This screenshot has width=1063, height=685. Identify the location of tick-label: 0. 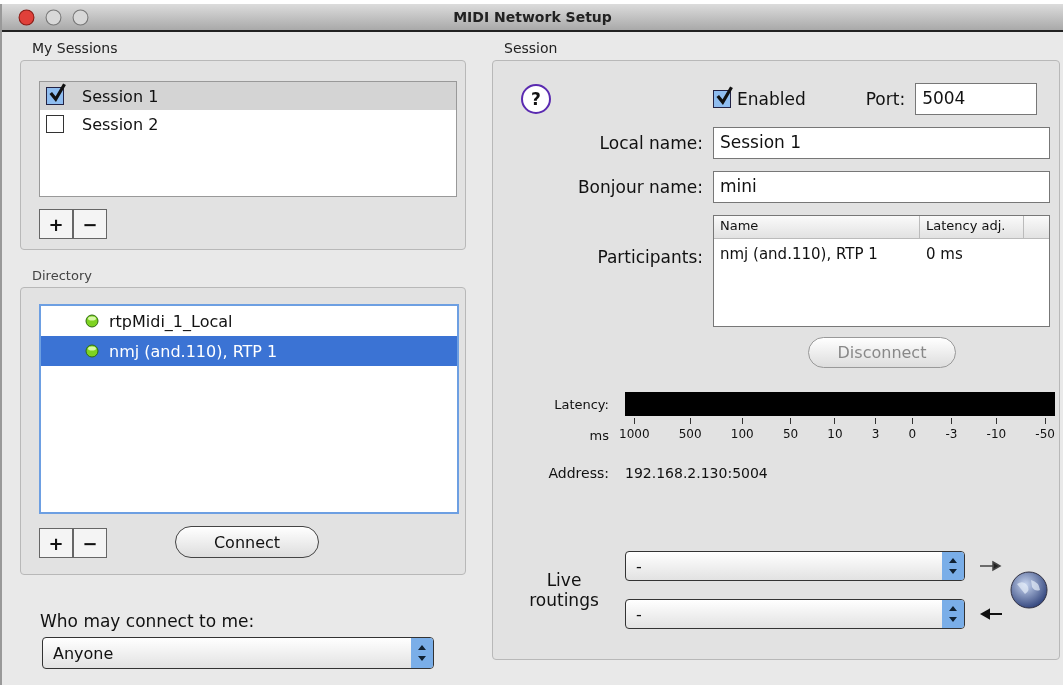
(912, 434).